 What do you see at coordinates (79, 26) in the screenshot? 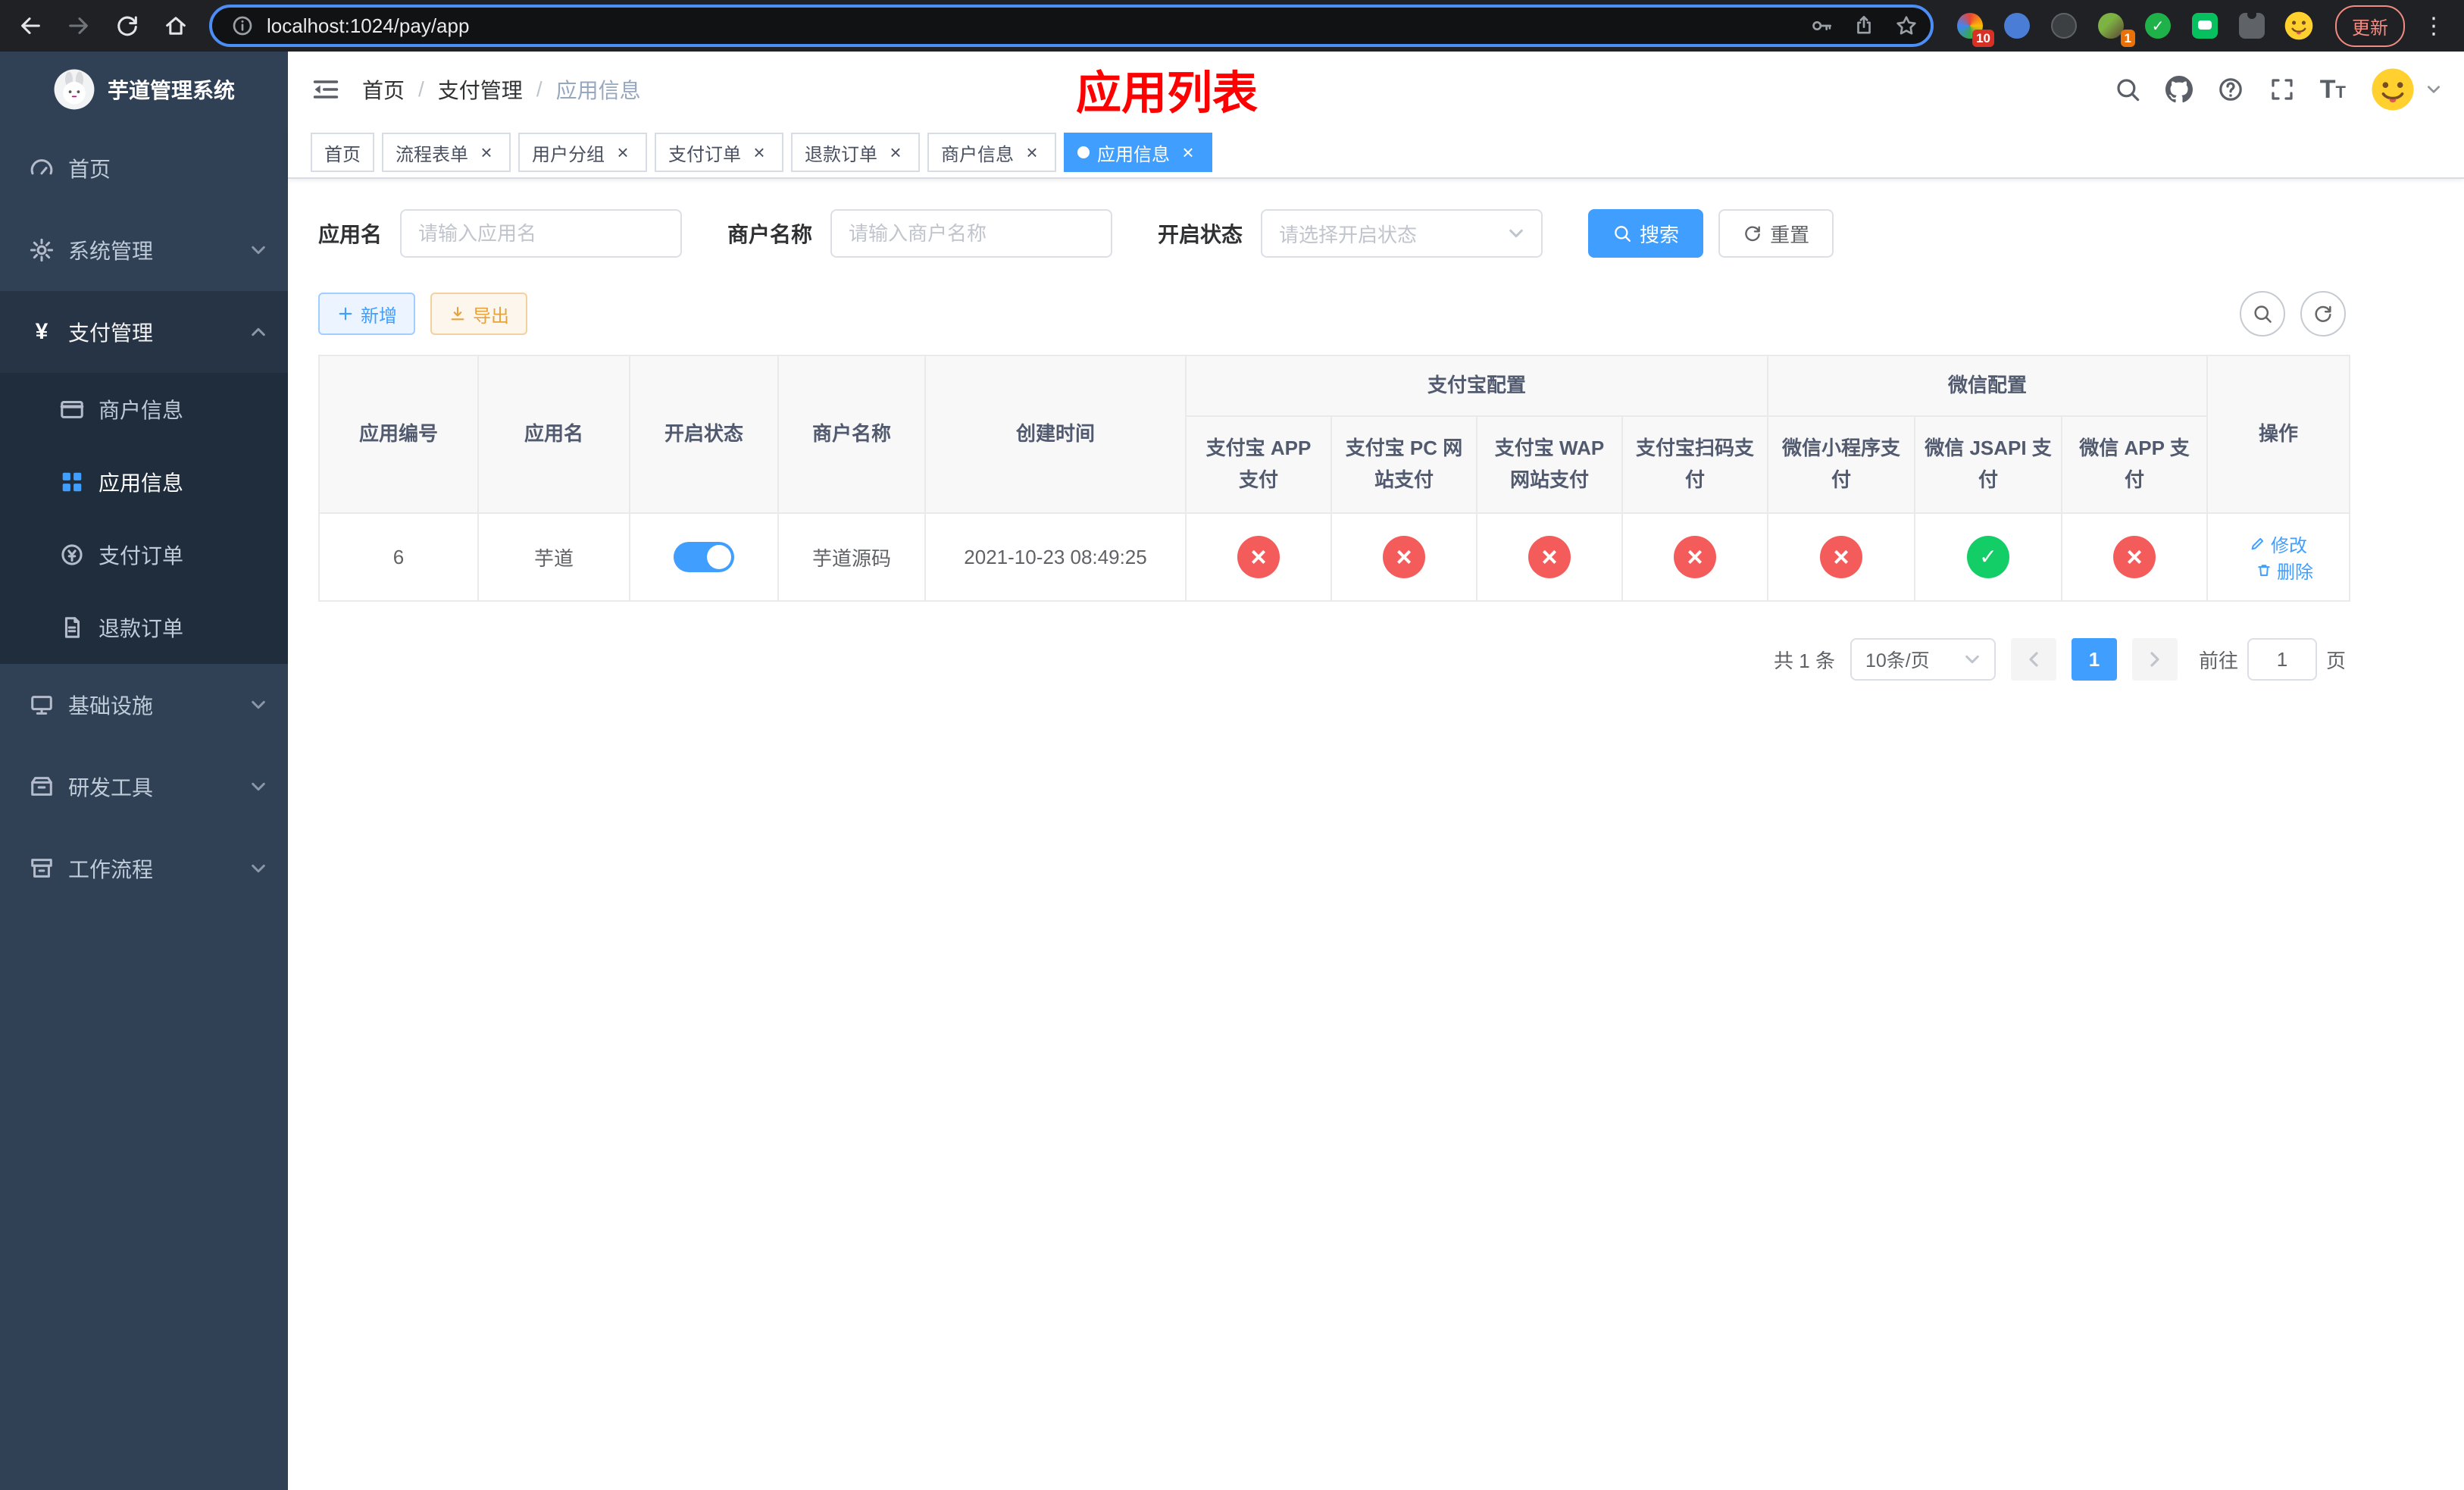
I see `browser-forward-button` at bounding box center [79, 26].